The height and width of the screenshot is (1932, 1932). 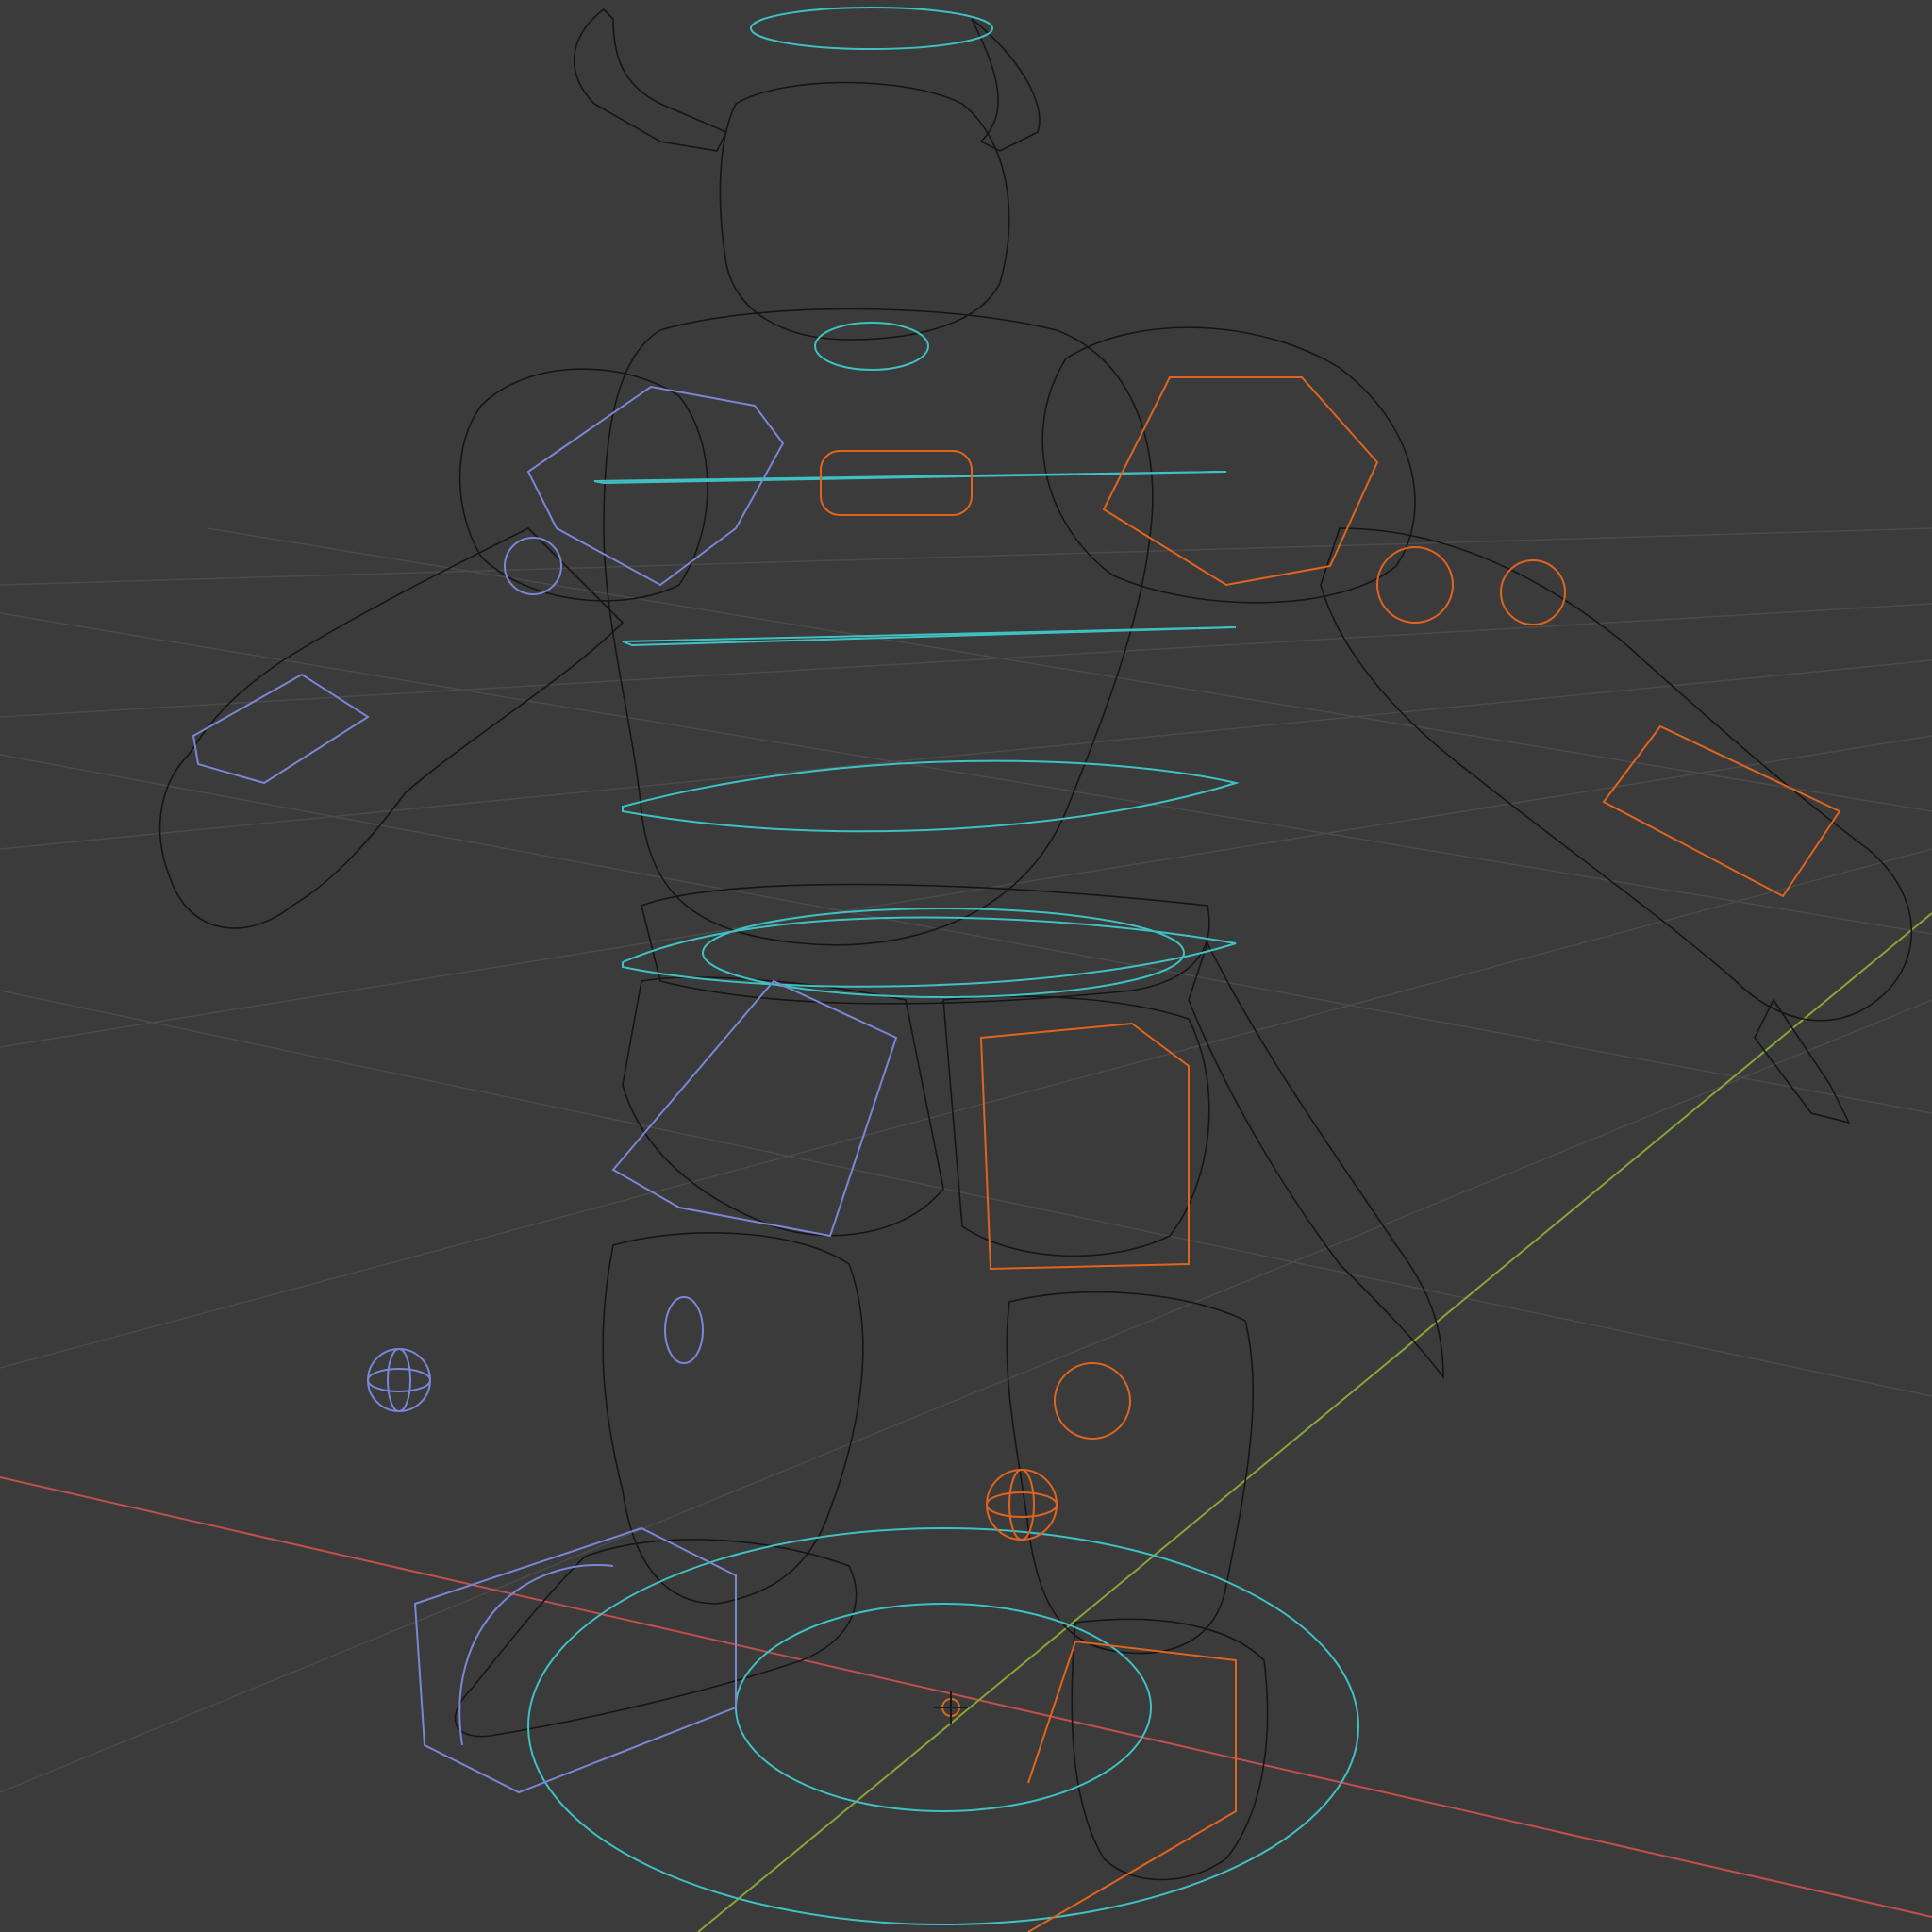 I want to click on head-control, so click(x=871, y=29).